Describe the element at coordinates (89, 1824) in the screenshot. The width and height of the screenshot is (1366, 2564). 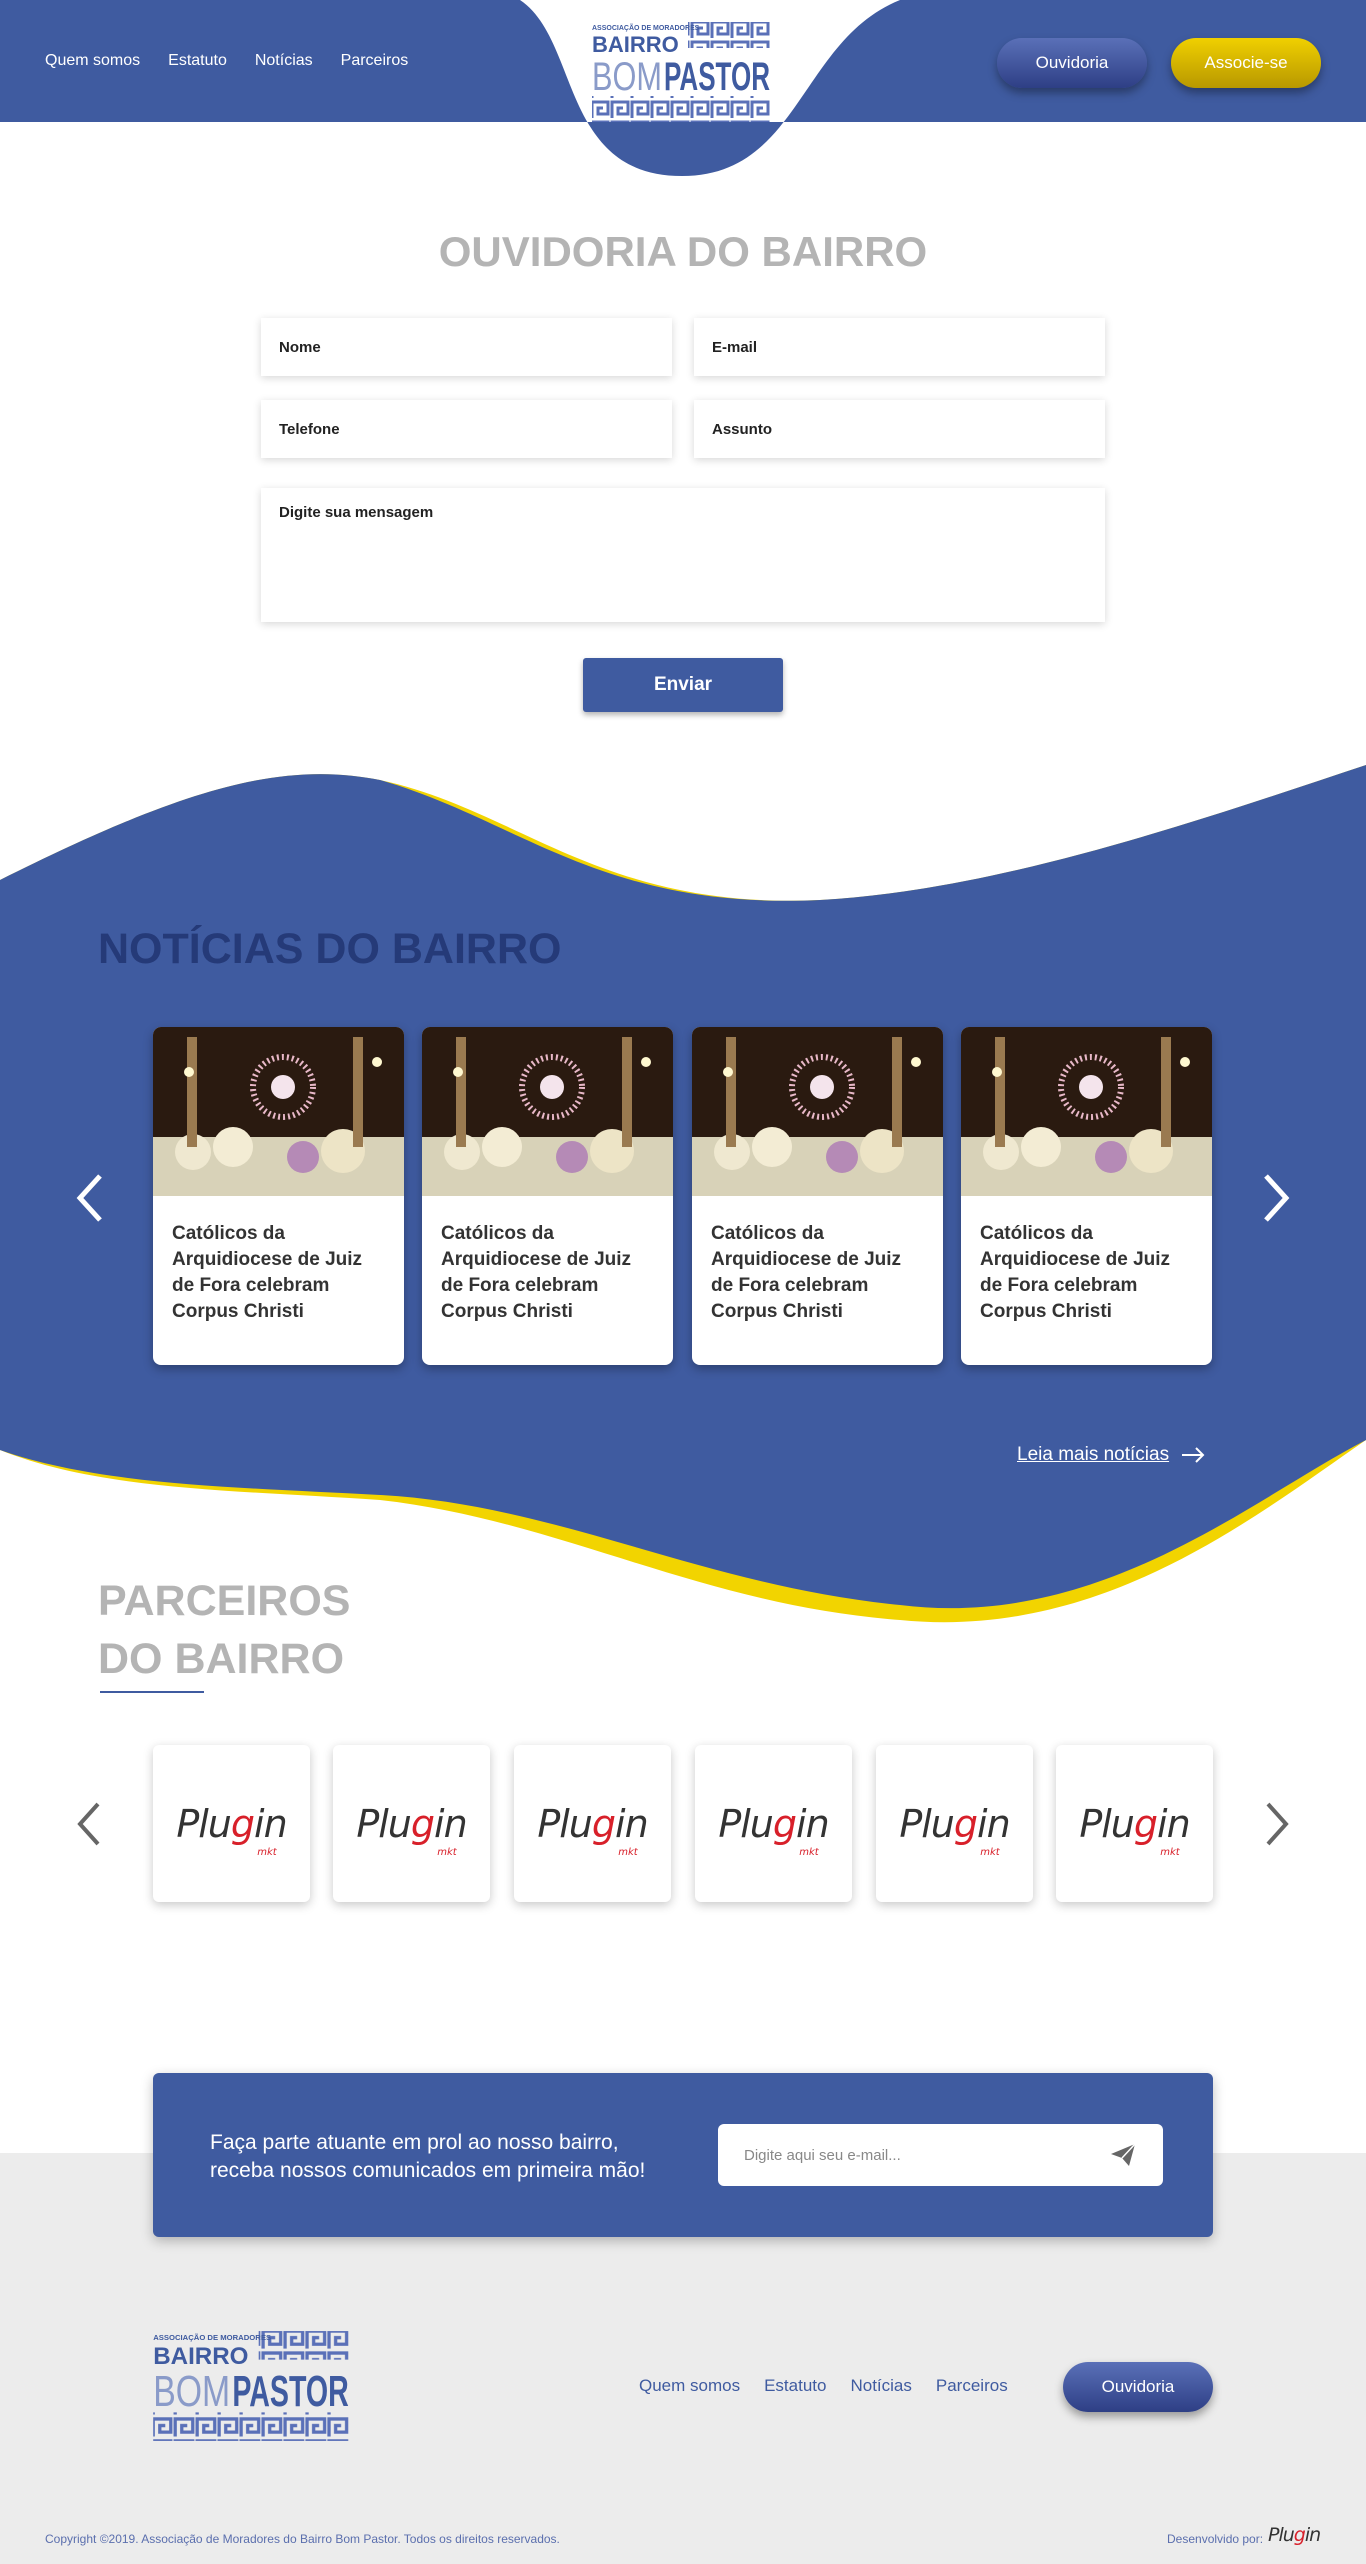
I see `partners-prev-arrow-icon` at that location.